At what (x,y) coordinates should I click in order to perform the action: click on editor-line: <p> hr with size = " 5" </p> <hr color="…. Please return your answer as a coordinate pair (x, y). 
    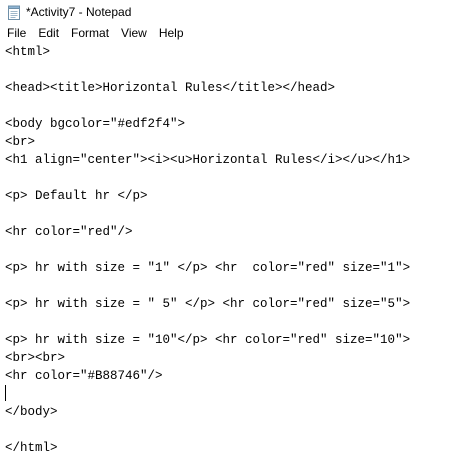
    Looking at the image, I should click on (208, 304).